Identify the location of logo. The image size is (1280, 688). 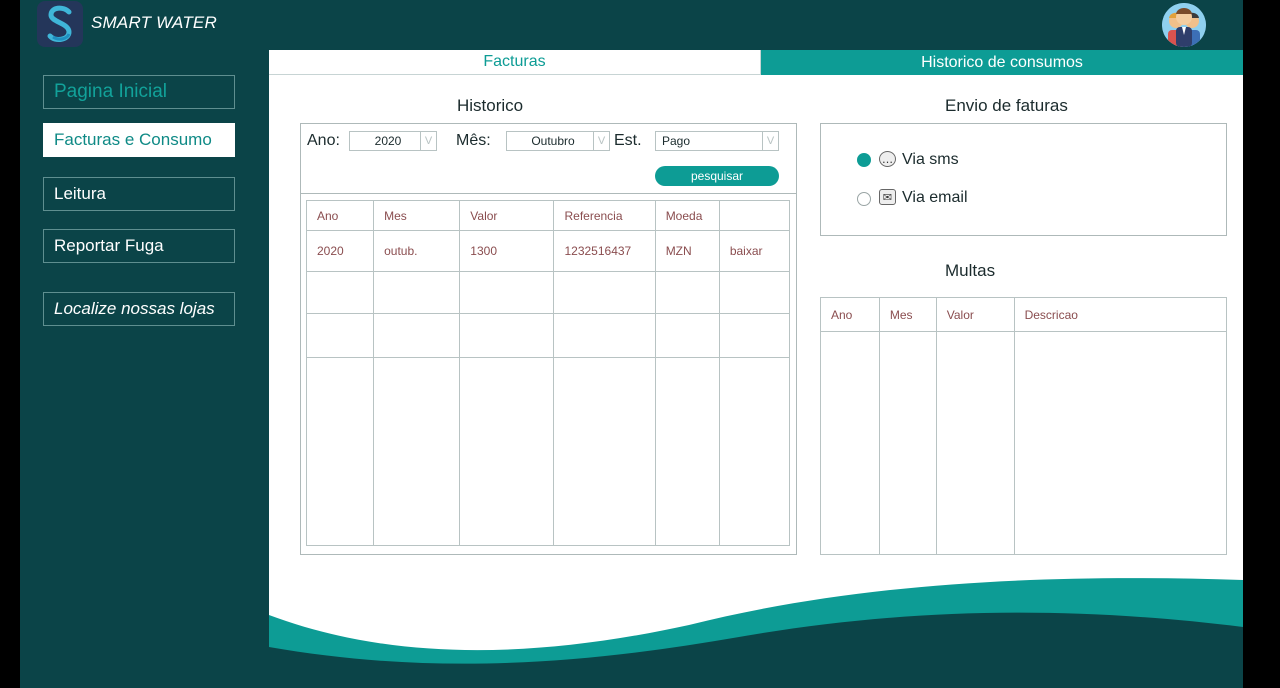
(60, 24).